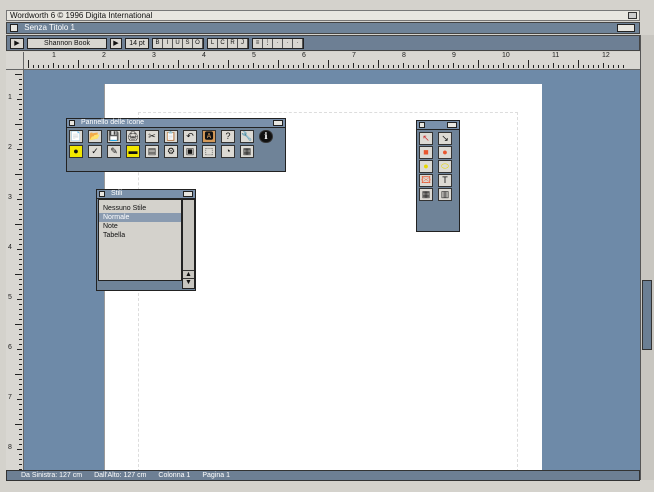  I want to click on circle-tool-icon: ●, so click(426, 166).